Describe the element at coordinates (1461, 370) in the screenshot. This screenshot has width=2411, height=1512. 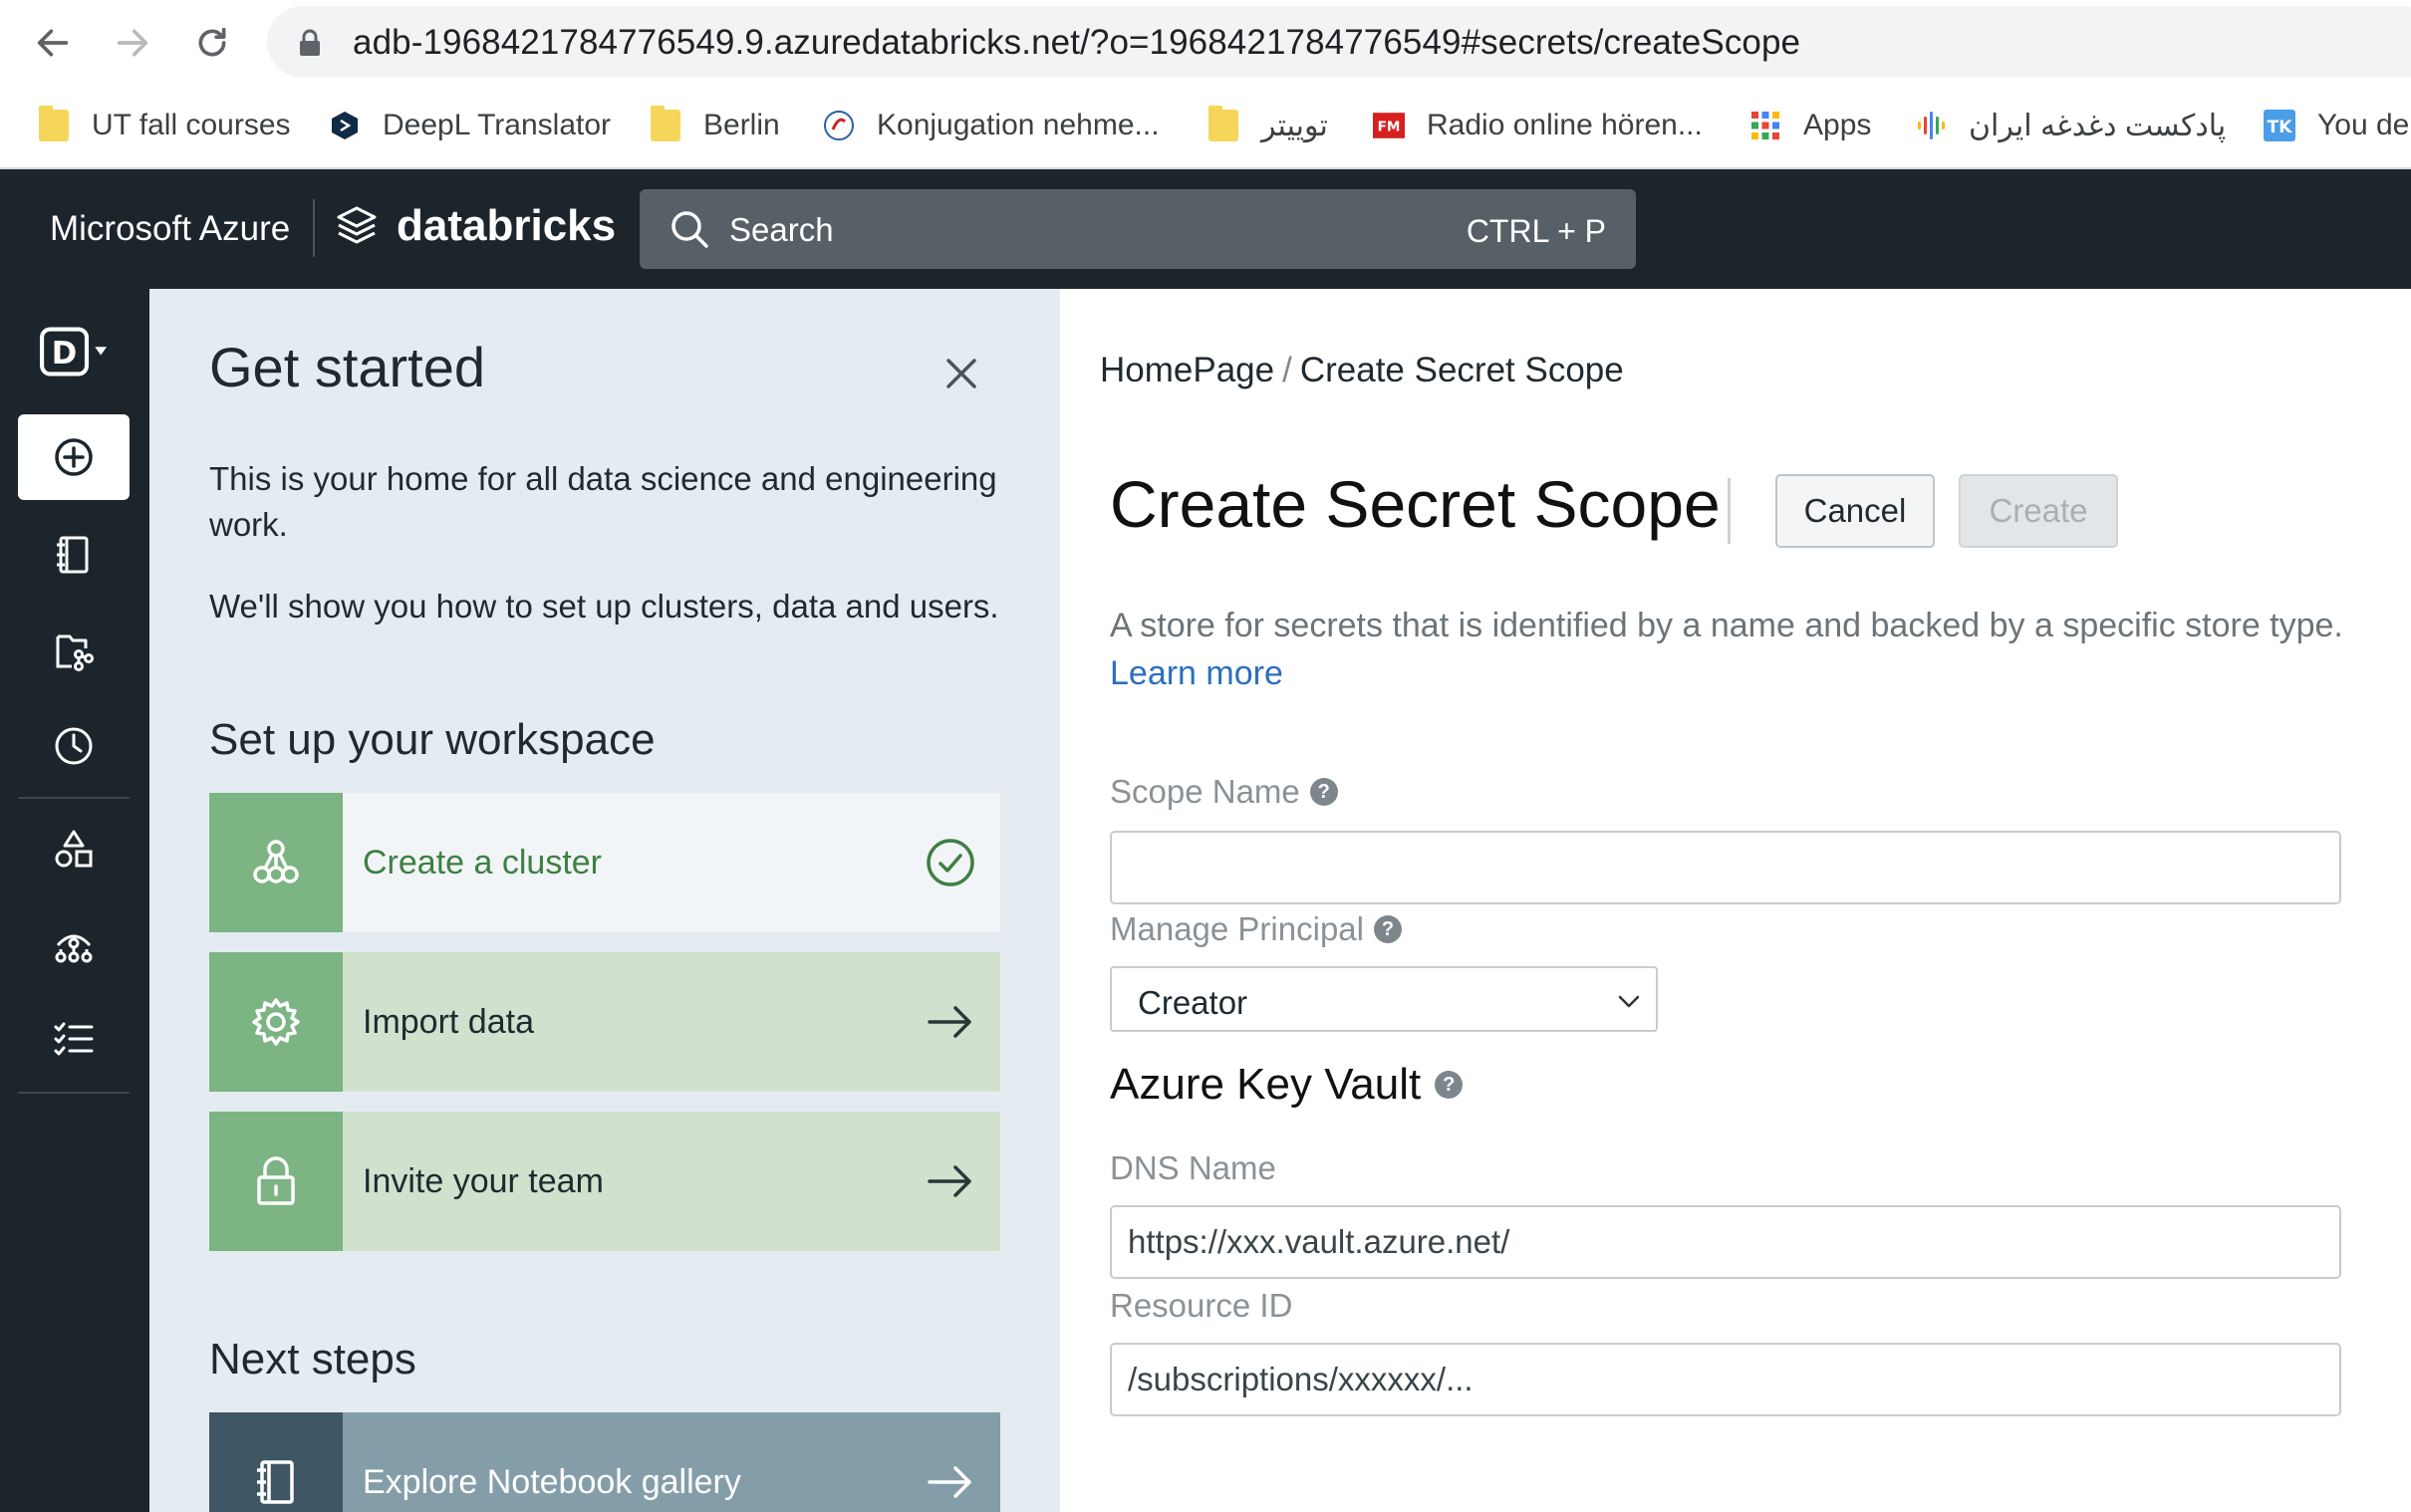
I see `breadcrumb-current: Create Secret Scope` at that location.